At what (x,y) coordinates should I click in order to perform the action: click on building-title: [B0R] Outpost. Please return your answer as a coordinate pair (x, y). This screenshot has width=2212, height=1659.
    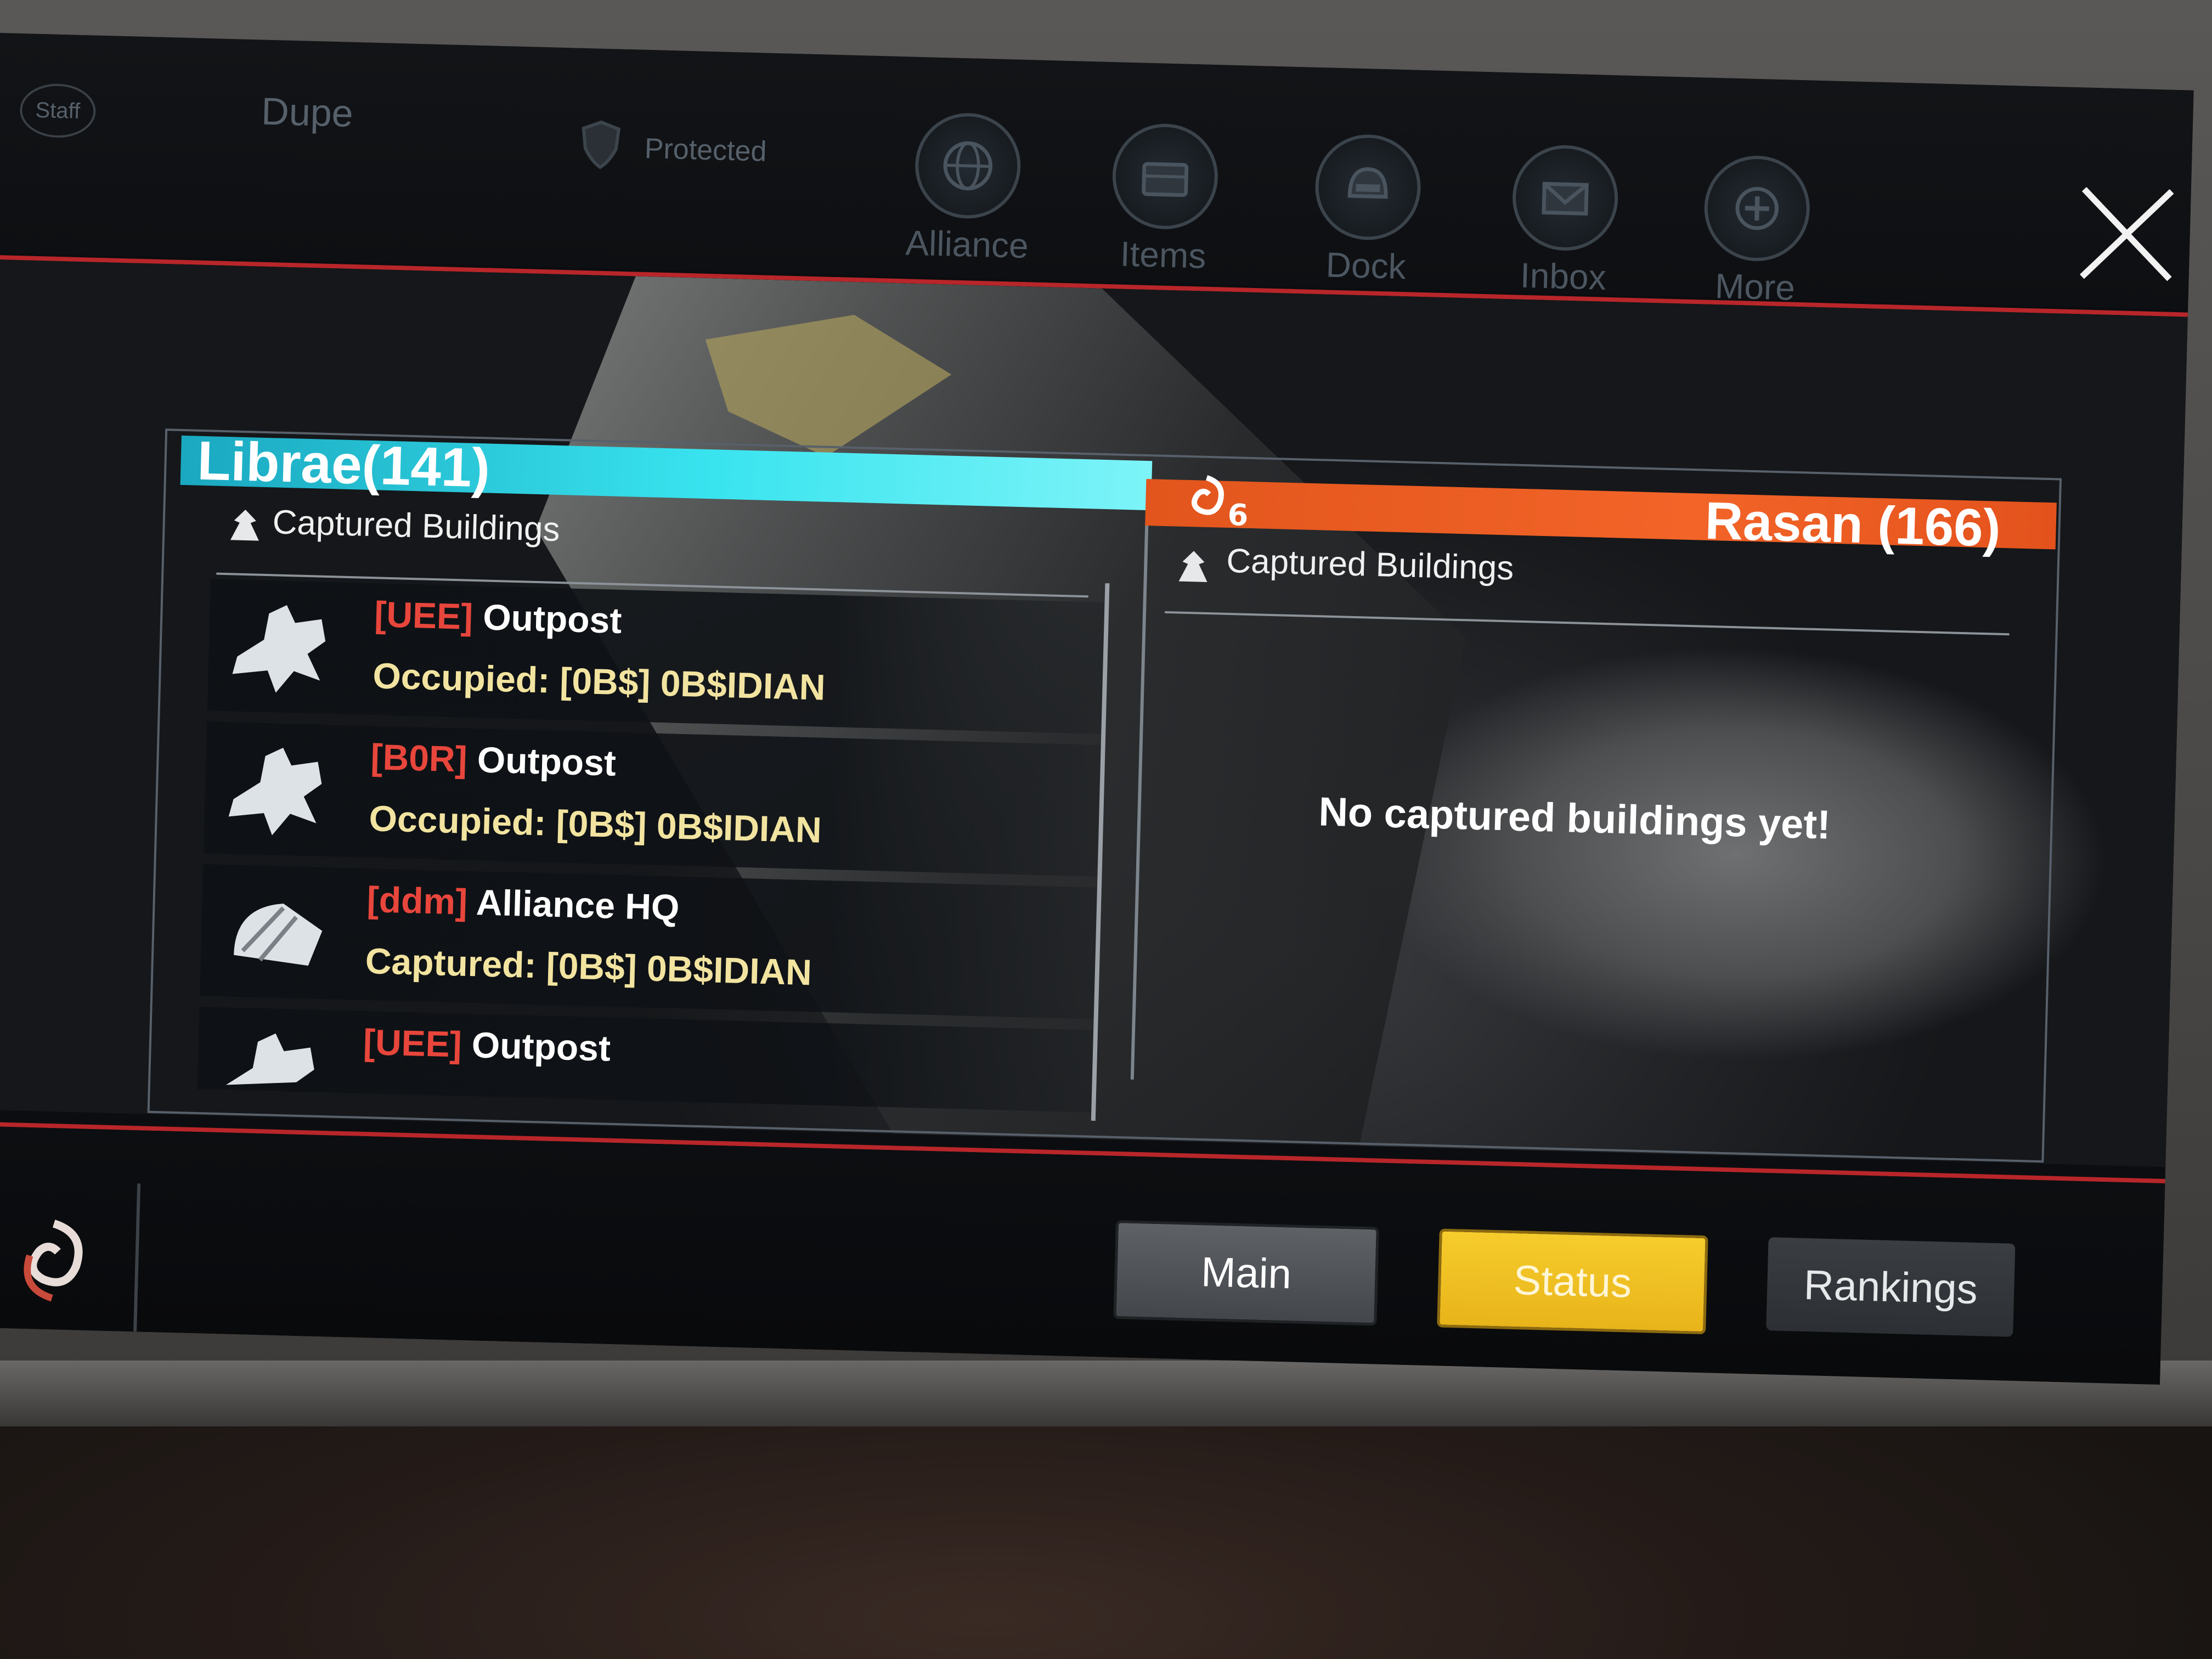
    Looking at the image, I should click on (493, 760).